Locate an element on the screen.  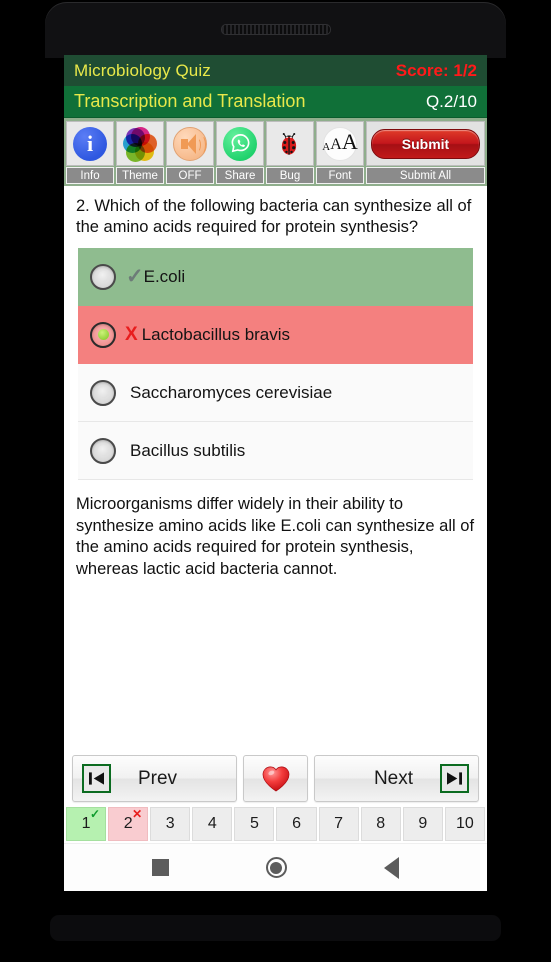
phone-top-bezel is located at coordinates (275, 30).